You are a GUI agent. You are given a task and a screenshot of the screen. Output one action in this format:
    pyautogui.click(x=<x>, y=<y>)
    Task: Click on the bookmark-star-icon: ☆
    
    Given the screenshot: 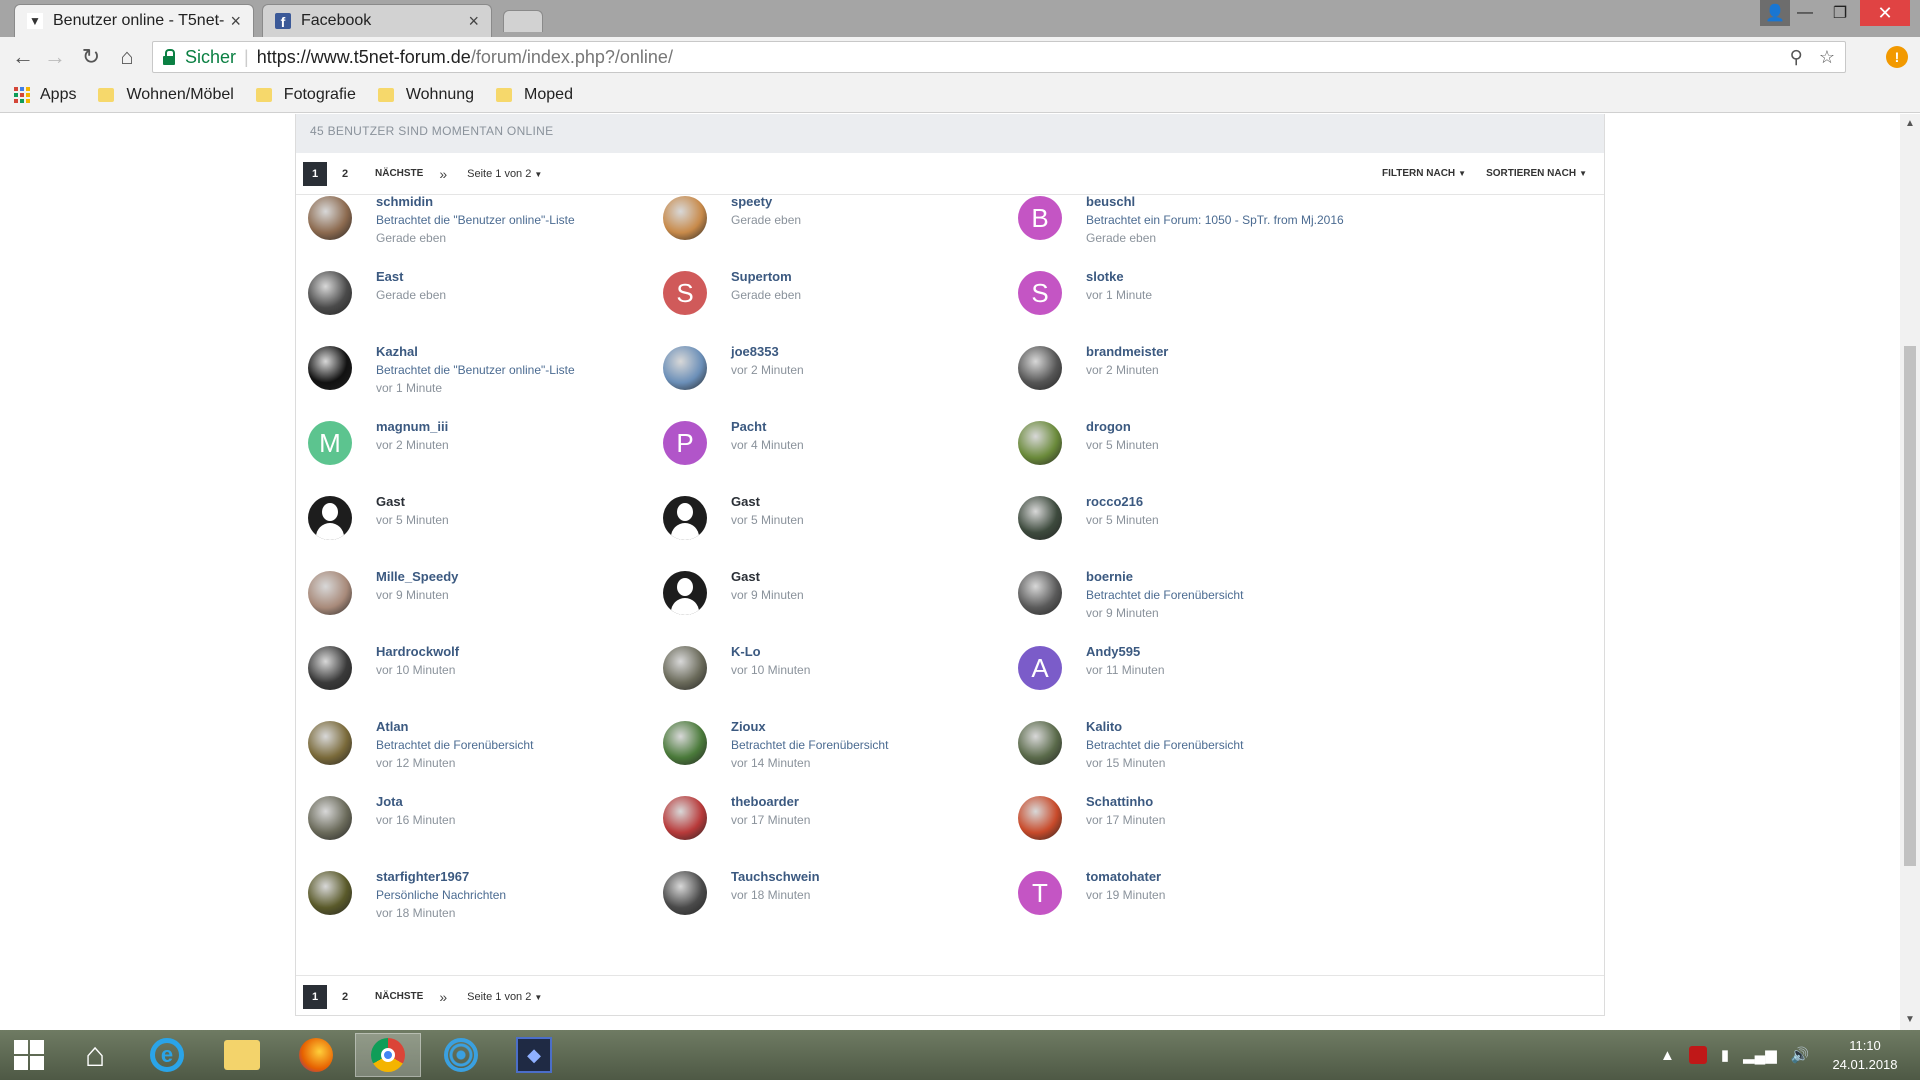 What is the action you would take?
    pyautogui.click(x=1827, y=57)
    